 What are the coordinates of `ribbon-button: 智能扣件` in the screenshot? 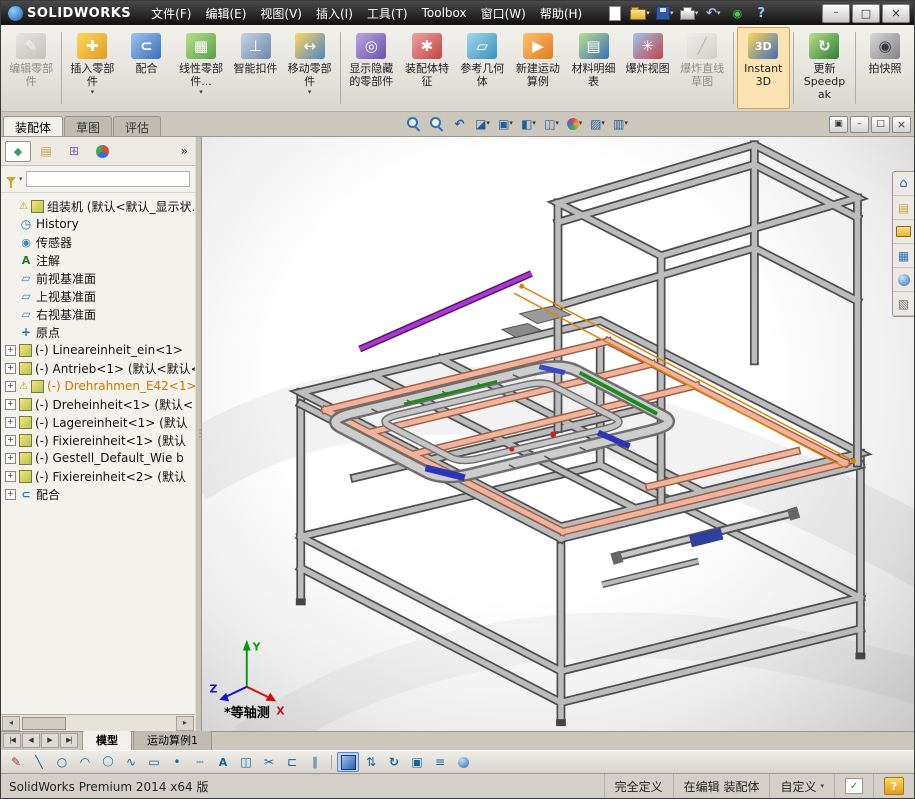 It's located at (256, 68).